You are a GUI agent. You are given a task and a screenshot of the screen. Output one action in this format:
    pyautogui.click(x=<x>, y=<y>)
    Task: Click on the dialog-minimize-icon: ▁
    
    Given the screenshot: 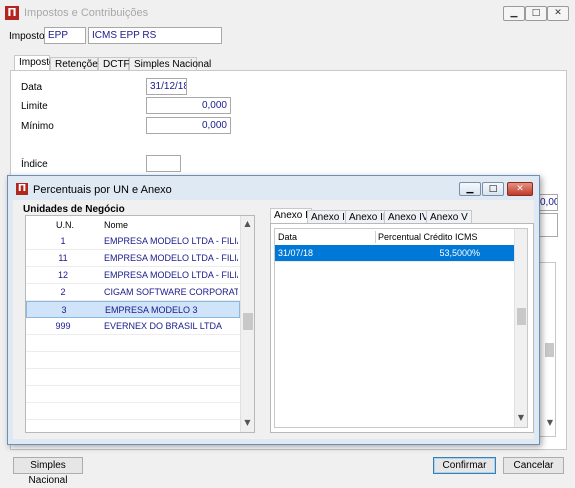 What is the action you would take?
    pyautogui.click(x=470, y=189)
    